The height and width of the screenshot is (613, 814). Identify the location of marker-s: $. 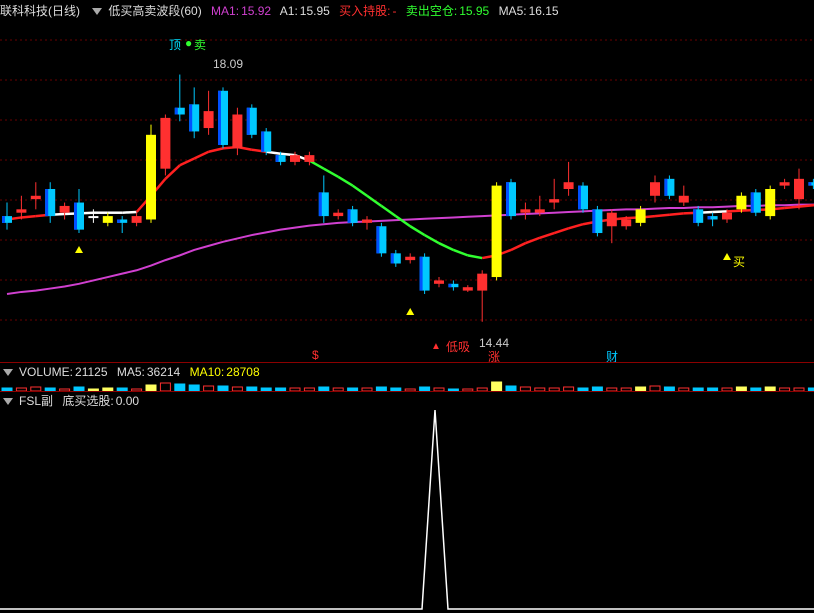
(315, 355).